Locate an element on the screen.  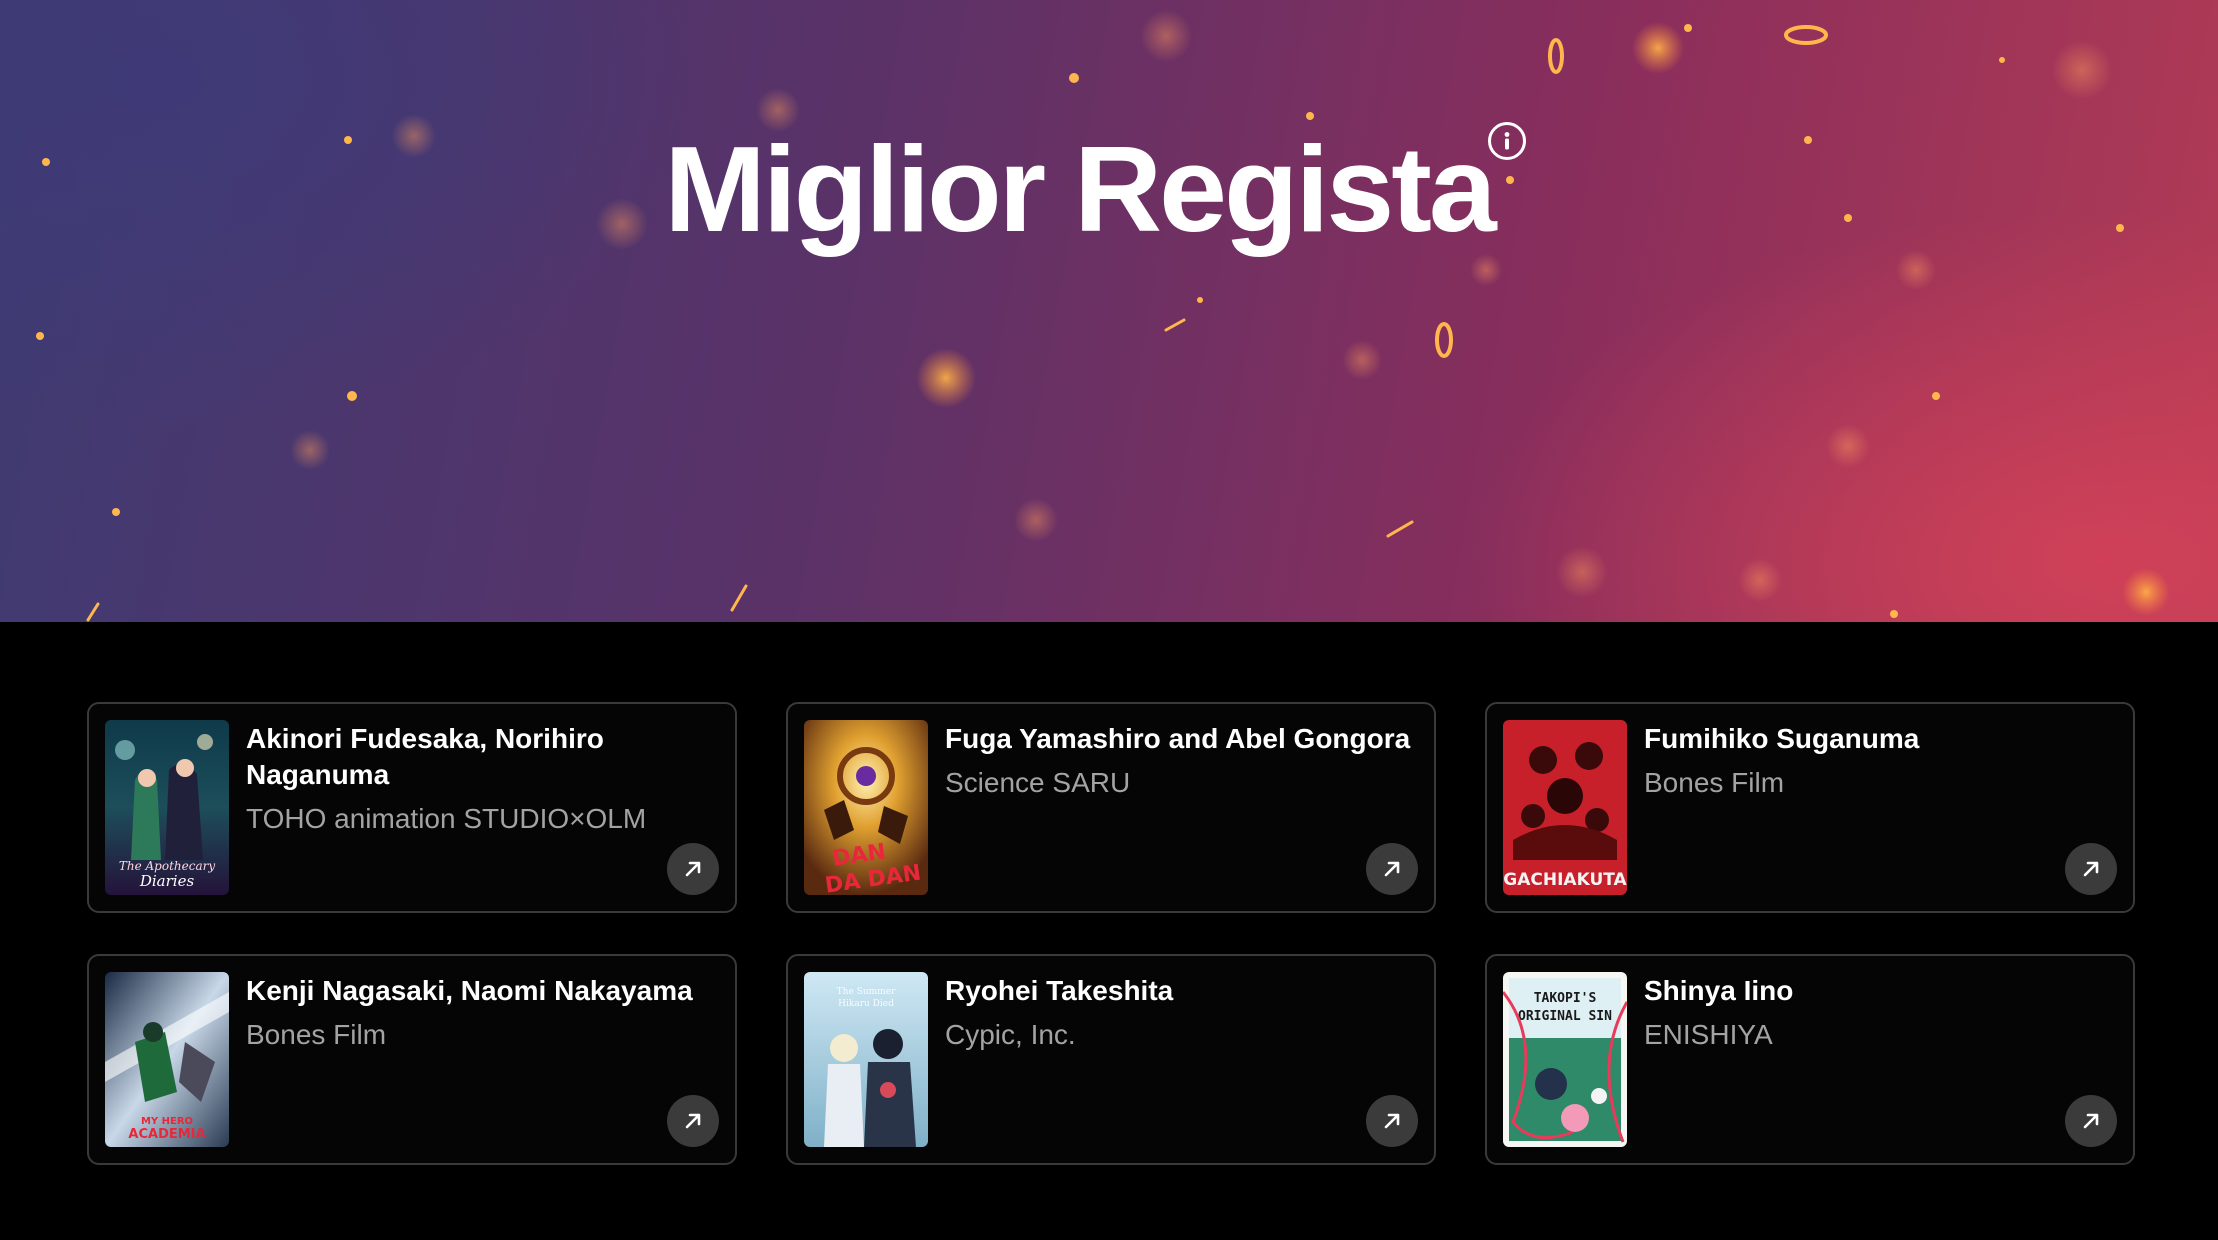
nominee-name: Kenji Nagasaki, Naomi Nakayama is located at coordinates (469, 990).